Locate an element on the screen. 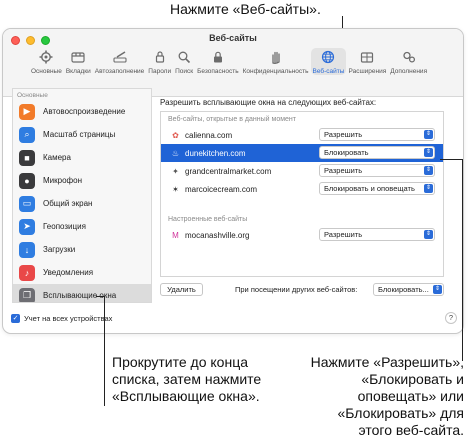 Image resolution: width=474 pixels, height=440 pixels. sidebar-item-label: Масштаб страницы is located at coordinates (79, 134).